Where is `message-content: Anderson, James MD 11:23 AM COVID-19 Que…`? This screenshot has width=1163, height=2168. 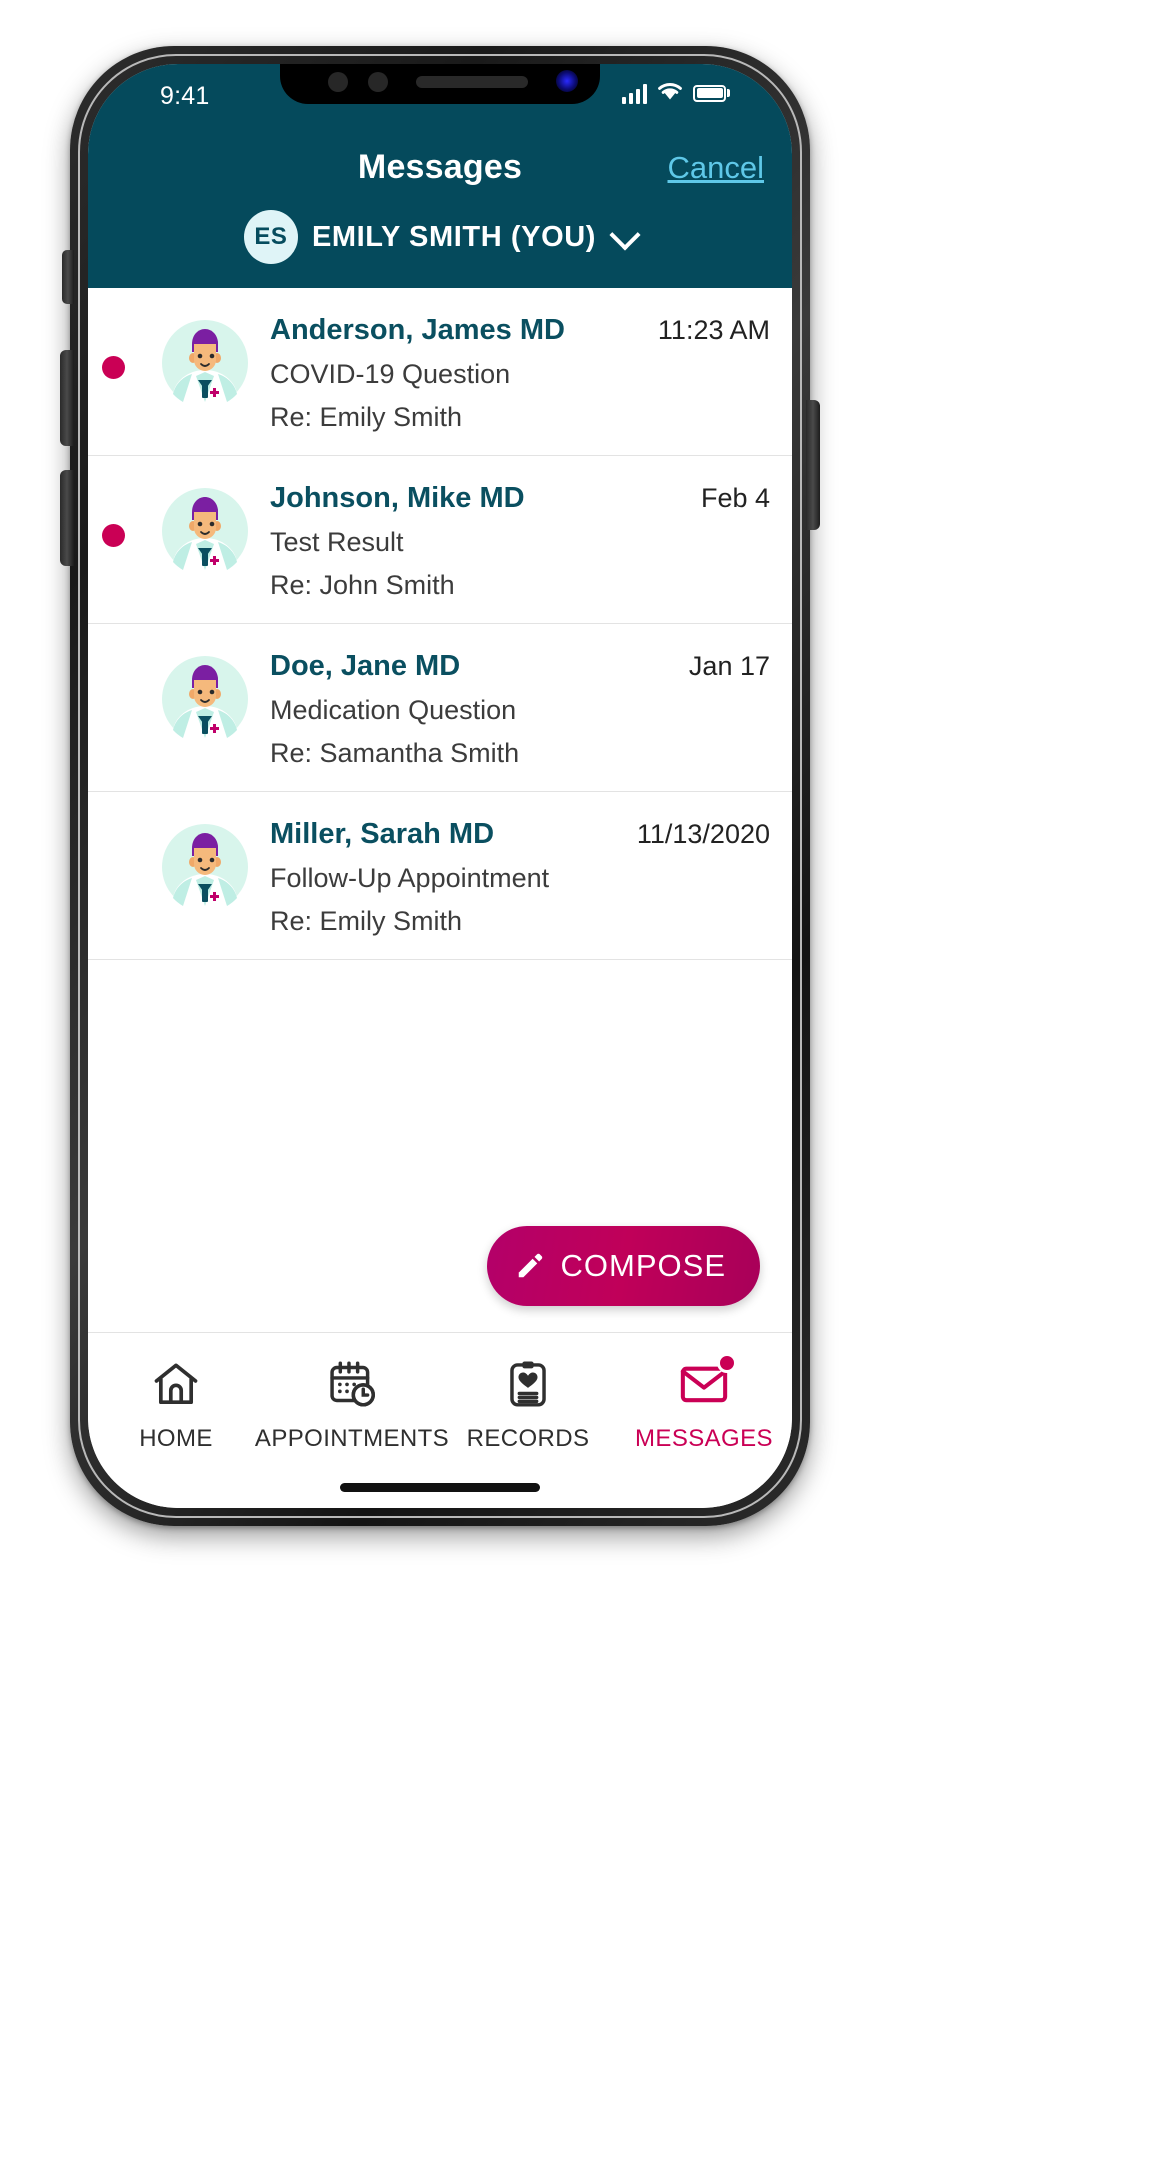 message-content: Anderson, James MD 11:23 AM COVID-19 Que… is located at coordinates (520, 370).